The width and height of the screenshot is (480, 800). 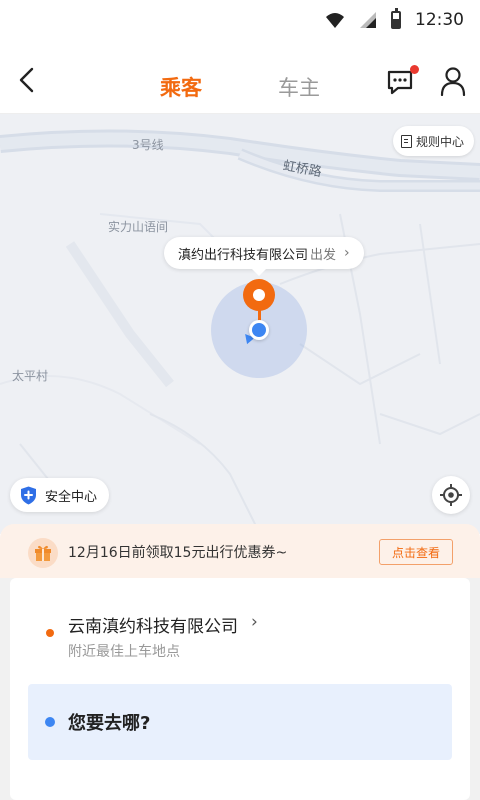 I want to click on coupon-banner: 12月16日前领取15元出行优惠券~ 点击查看, so click(x=240, y=551).